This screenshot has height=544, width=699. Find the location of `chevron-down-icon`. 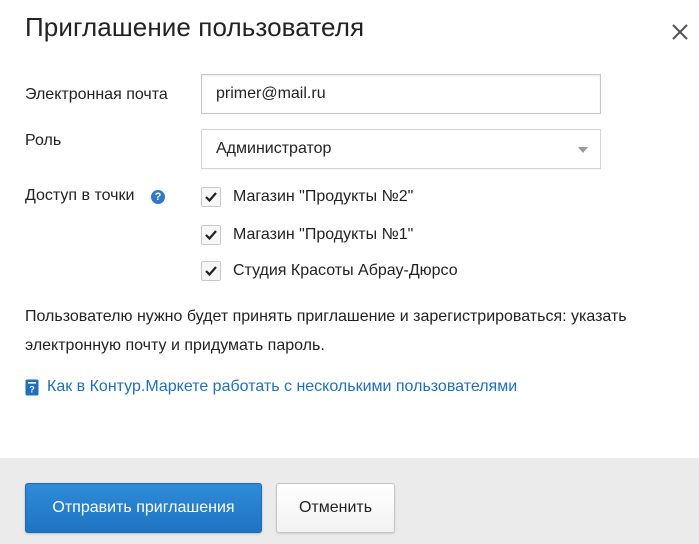

chevron-down-icon is located at coordinates (583, 150).